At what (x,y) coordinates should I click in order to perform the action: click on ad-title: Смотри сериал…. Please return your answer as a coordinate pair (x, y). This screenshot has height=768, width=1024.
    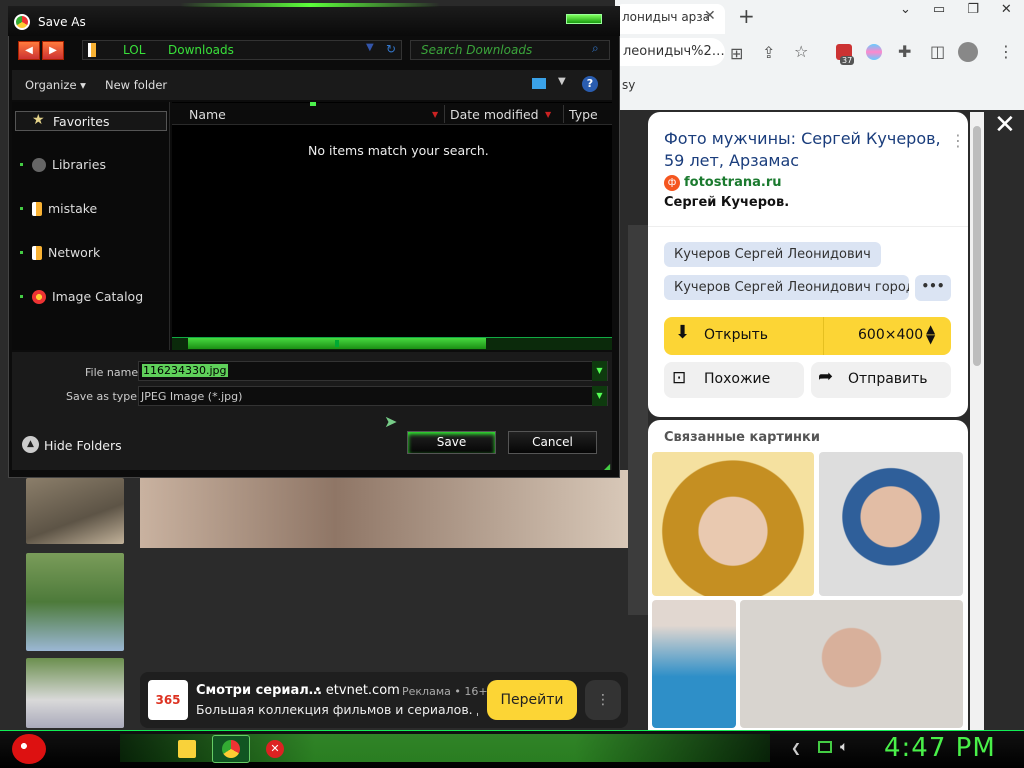
    Looking at the image, I should click on (259, 690).